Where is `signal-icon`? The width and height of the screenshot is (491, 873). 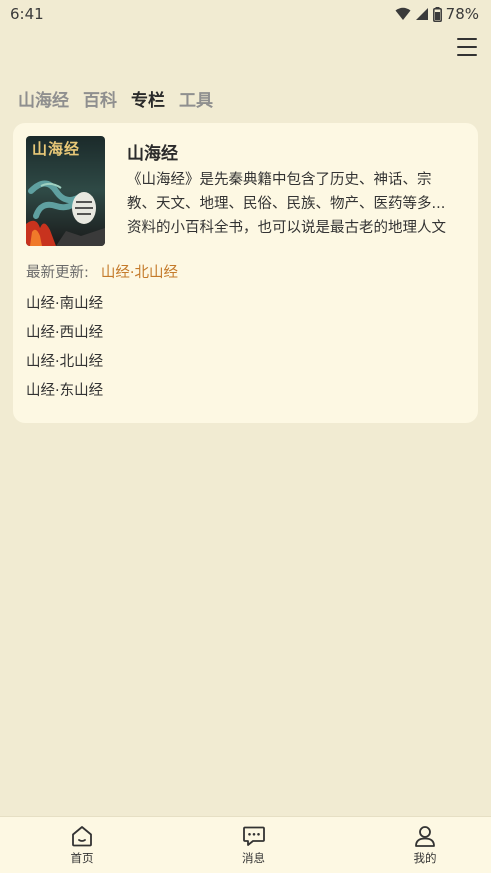 signal-icon is located at coordinates (421, 14).